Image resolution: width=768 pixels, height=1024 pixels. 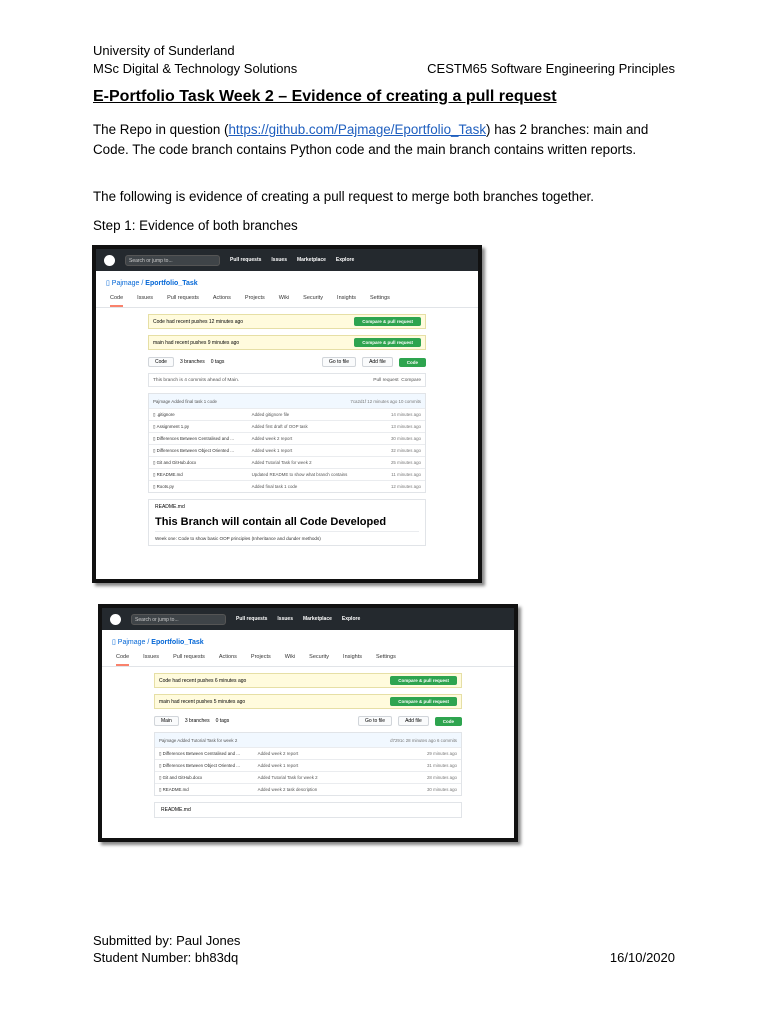 I want to click on commit-time: 12 minutes ago, so click(x=382, y=401).